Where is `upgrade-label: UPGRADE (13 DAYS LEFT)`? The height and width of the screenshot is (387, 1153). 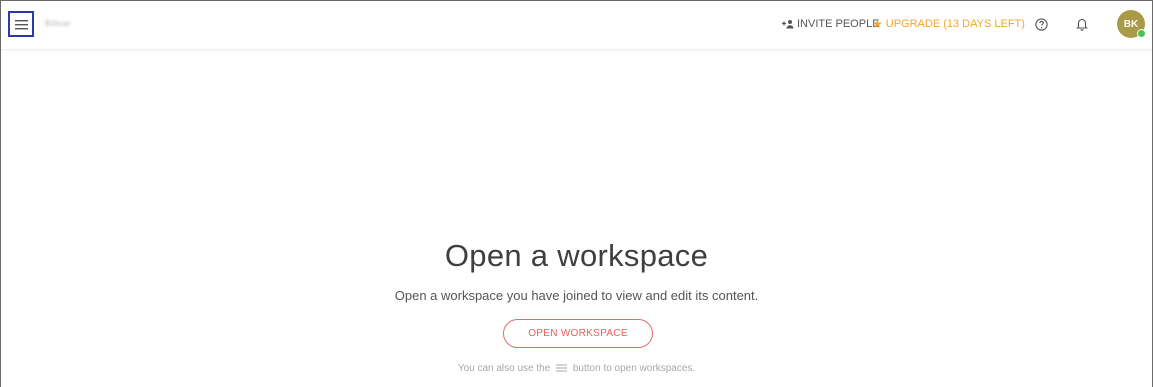 upgrade-label: UPGRADE (13 DAYS LEFT) is located at coordinates (955, 24).